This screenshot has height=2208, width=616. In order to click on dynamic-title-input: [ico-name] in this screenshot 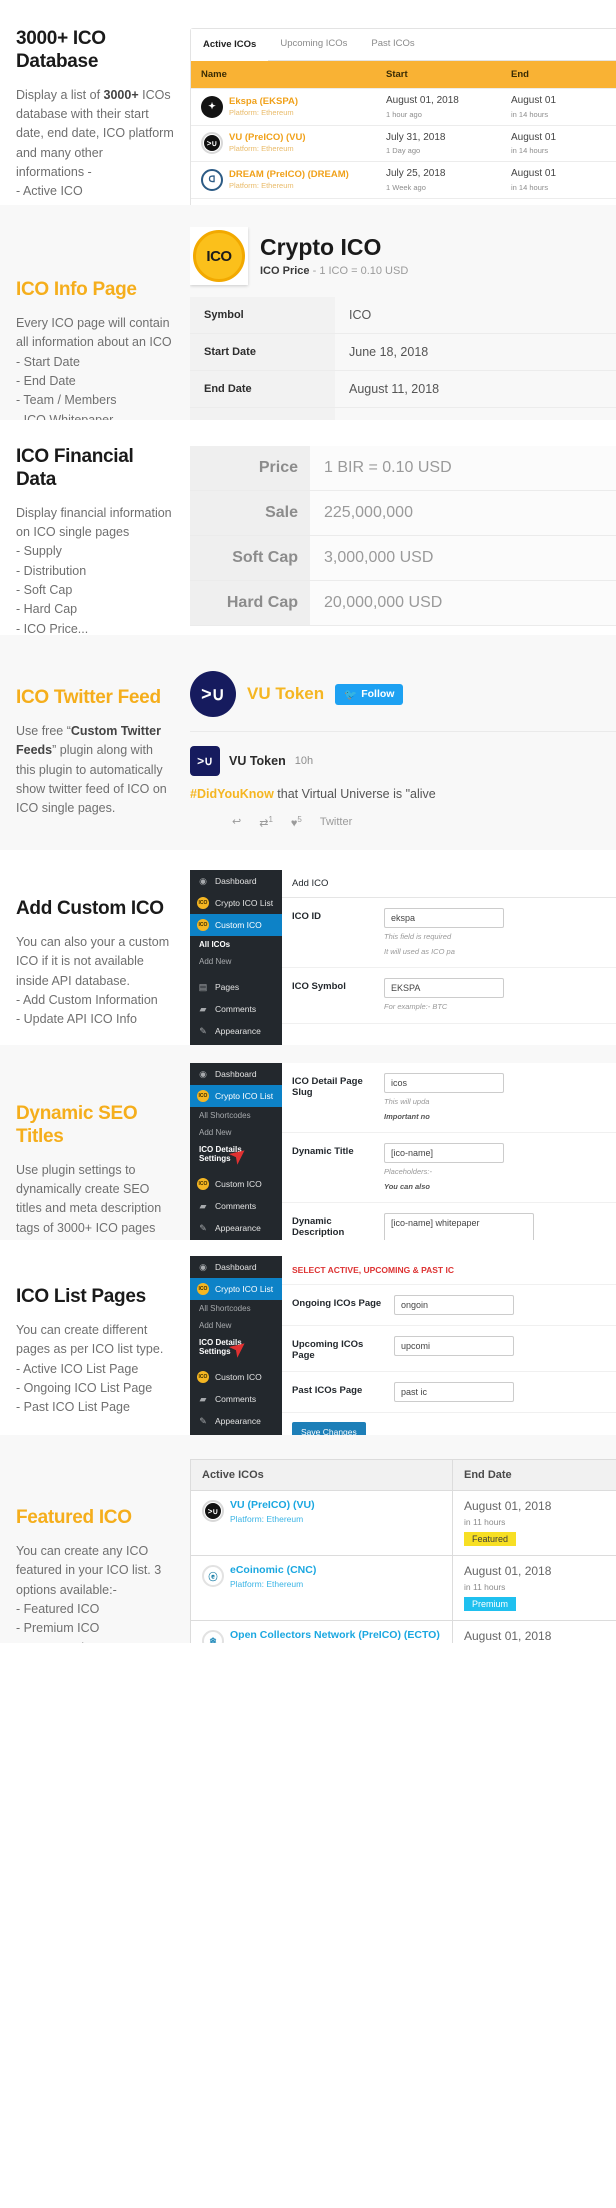, I will do `click(444, 1153)`.